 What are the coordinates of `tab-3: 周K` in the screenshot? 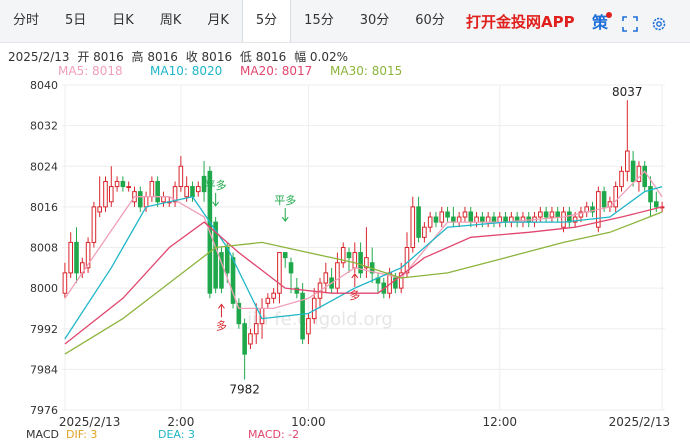 It's located at (171, 21).